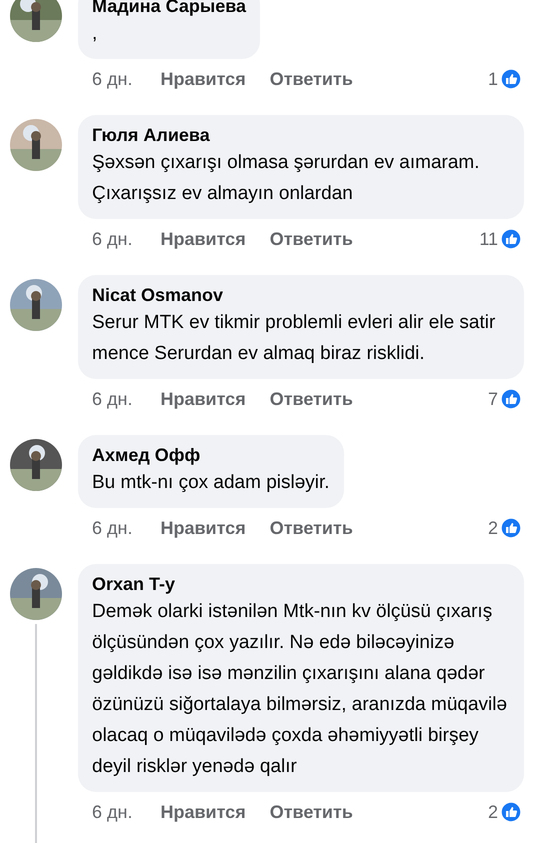  What do you see at coordinates (493, 399) in the screenshot?
I see `reaction-count: 7` at bounding box center [493, 399].